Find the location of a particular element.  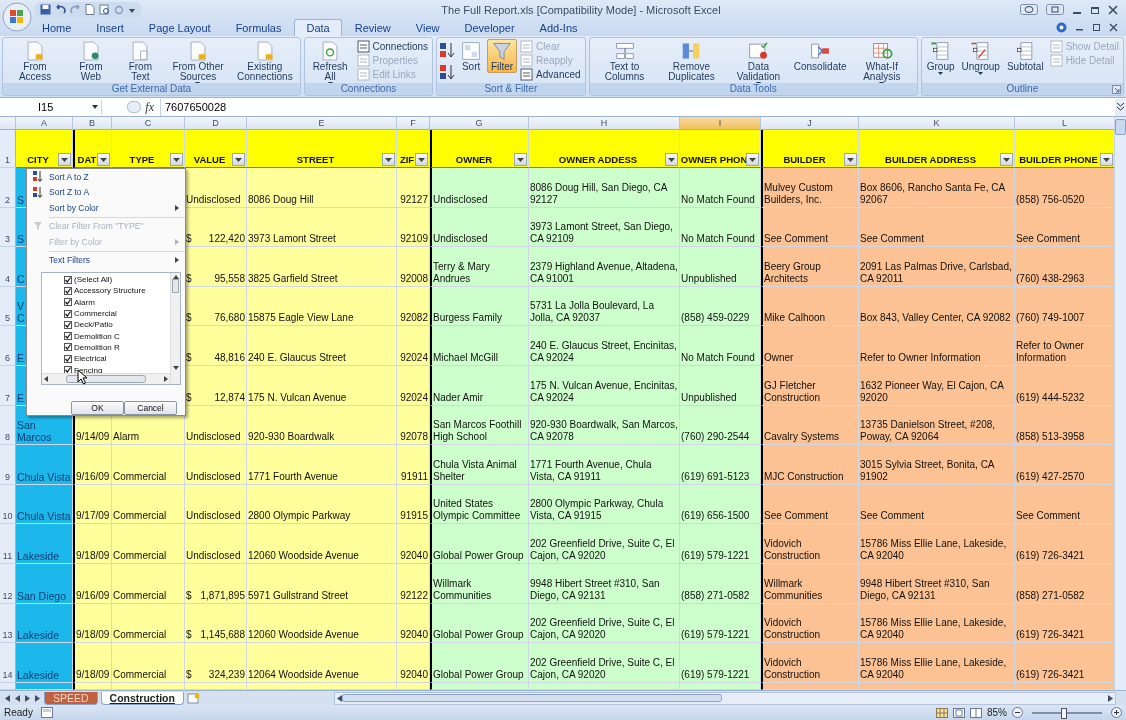

normal-view-icon is located at coordinates (942, 712).